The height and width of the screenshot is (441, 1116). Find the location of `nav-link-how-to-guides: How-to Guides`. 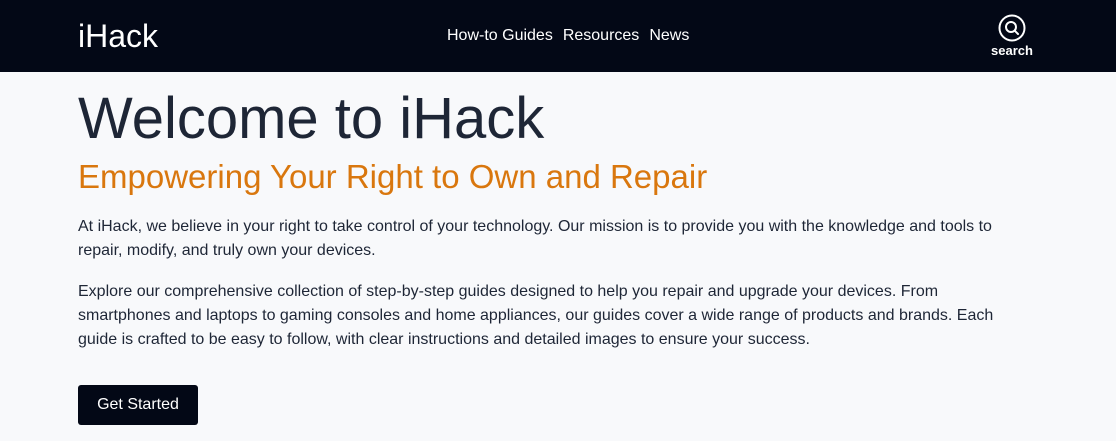

nav-link-how-to-guides: How-to Guides is located at coordinates (500, 36).